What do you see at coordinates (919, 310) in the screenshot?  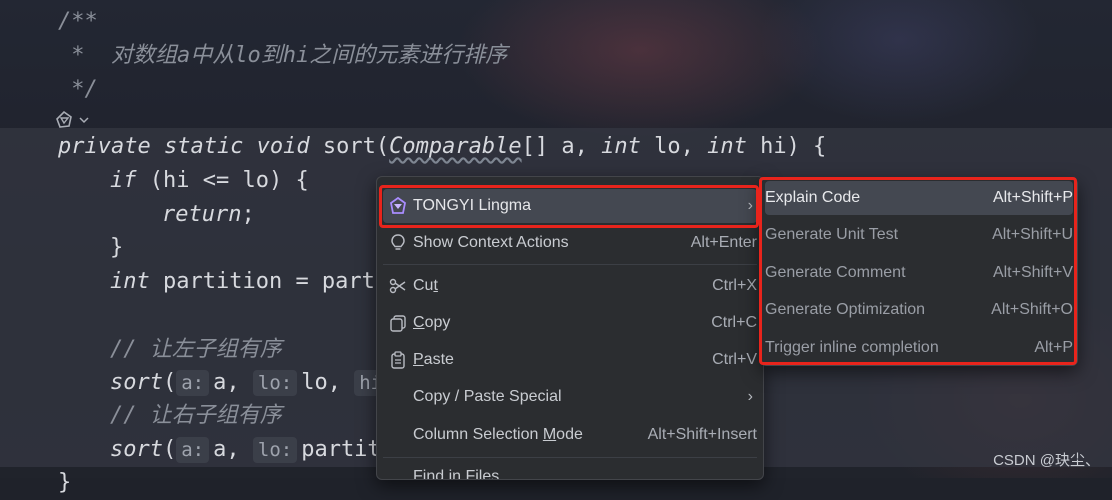 I see `submenu-item-generate-optimization: Generate Optimization Alt+Shift+O` at bounding box center [919, 310].